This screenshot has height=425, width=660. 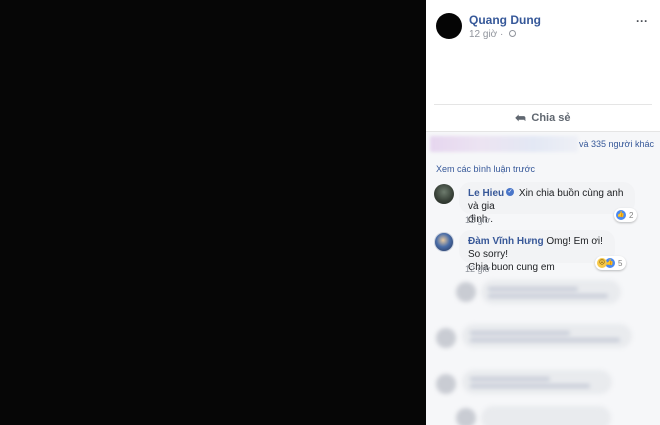 What do you see at coordinates (510, 192) in the screenshot?
I see `verified-badge-icon: ✓` at bounding box center [510, 192].